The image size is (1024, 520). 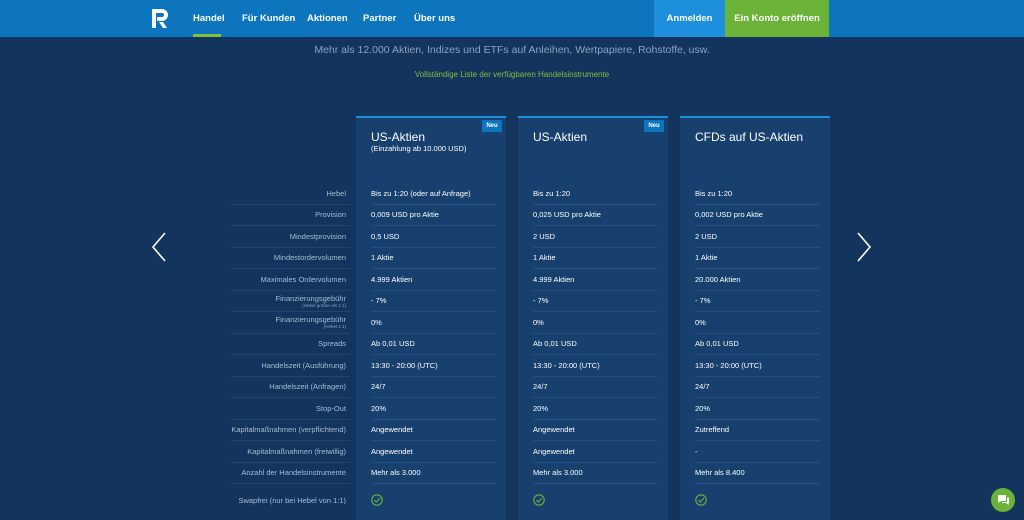 I want to click on label-row: Handelszeit (Anfragen), so click(x=290, y=387).